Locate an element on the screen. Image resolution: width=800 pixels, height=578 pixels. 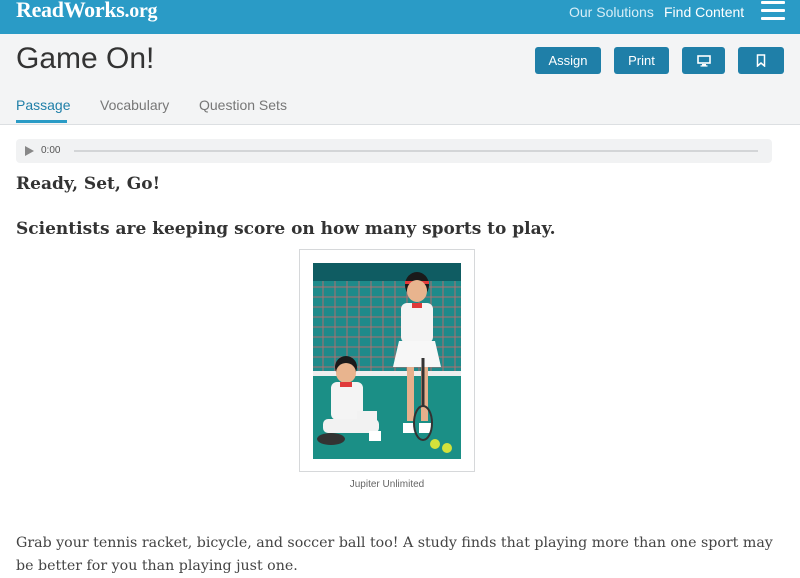
image-caption: Jupiter Unlimited is located at coordinates (387, 484).